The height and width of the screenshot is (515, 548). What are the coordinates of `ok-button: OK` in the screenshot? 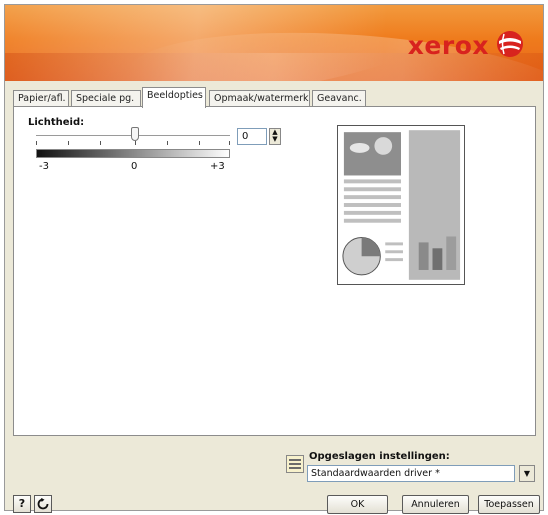 It's located at (357, 504).